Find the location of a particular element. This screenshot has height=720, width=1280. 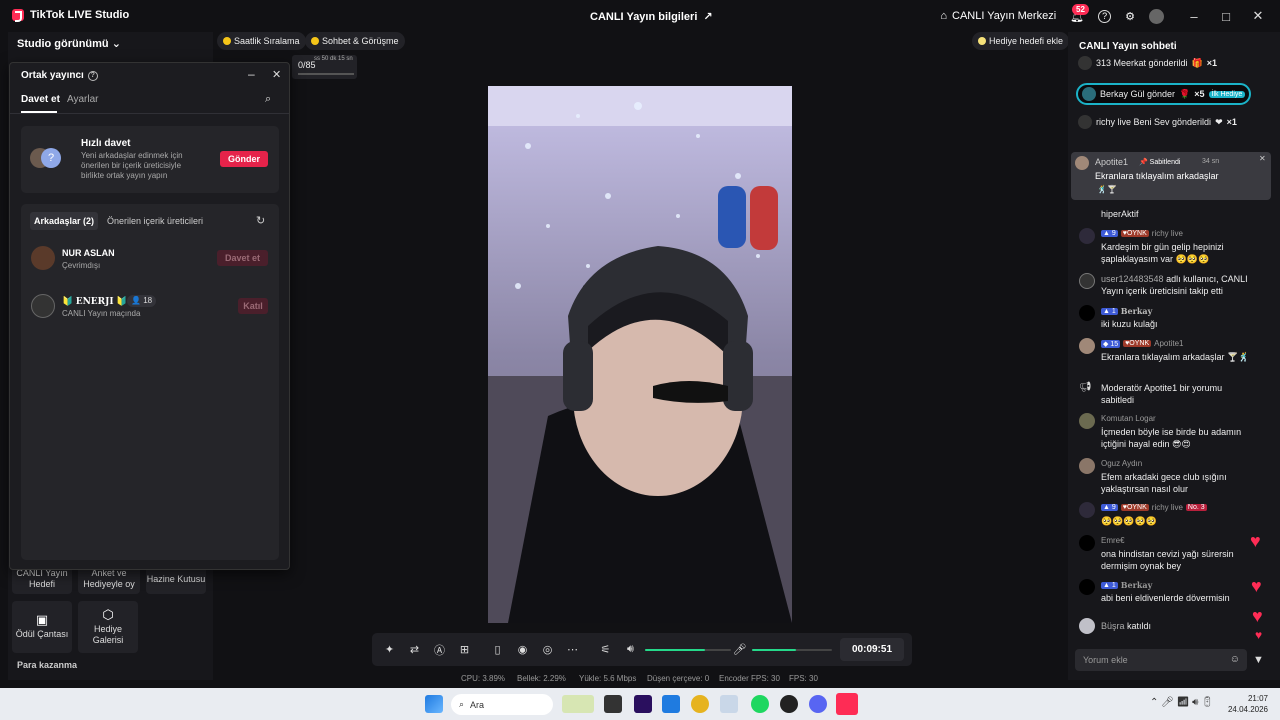

filter-icon: ▼ is located at coordinates (1258, 660).